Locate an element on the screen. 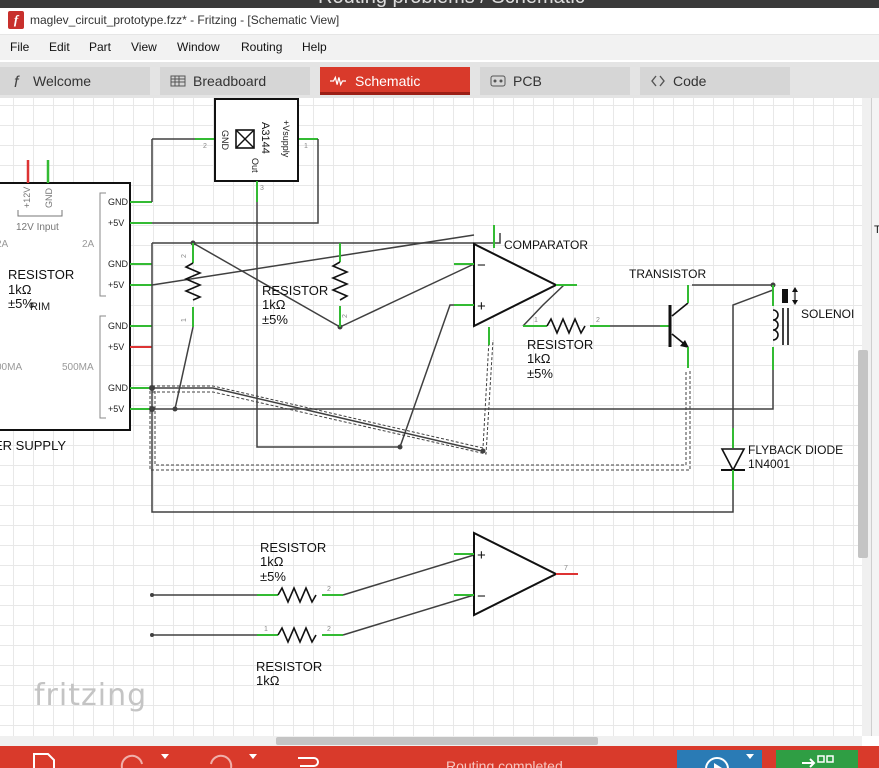 The image size is (879, 768). ps-pin-5v-1: +5V is located at coordinates (116, 223).